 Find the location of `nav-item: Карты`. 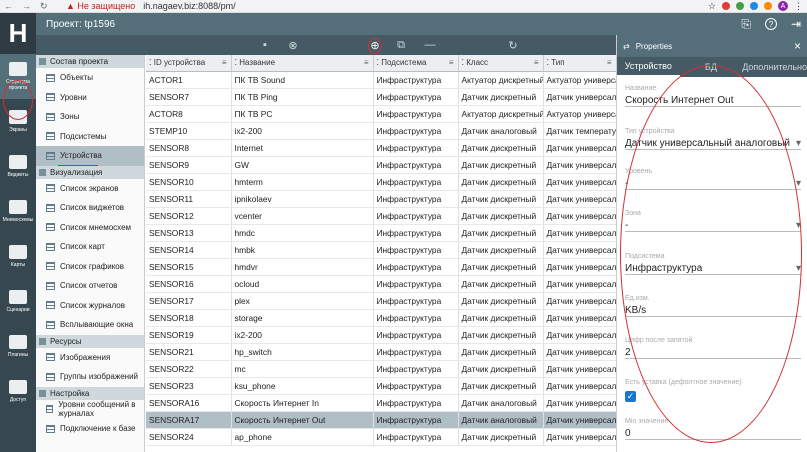

nav-item: Карты is located at coordinates (18, 256).